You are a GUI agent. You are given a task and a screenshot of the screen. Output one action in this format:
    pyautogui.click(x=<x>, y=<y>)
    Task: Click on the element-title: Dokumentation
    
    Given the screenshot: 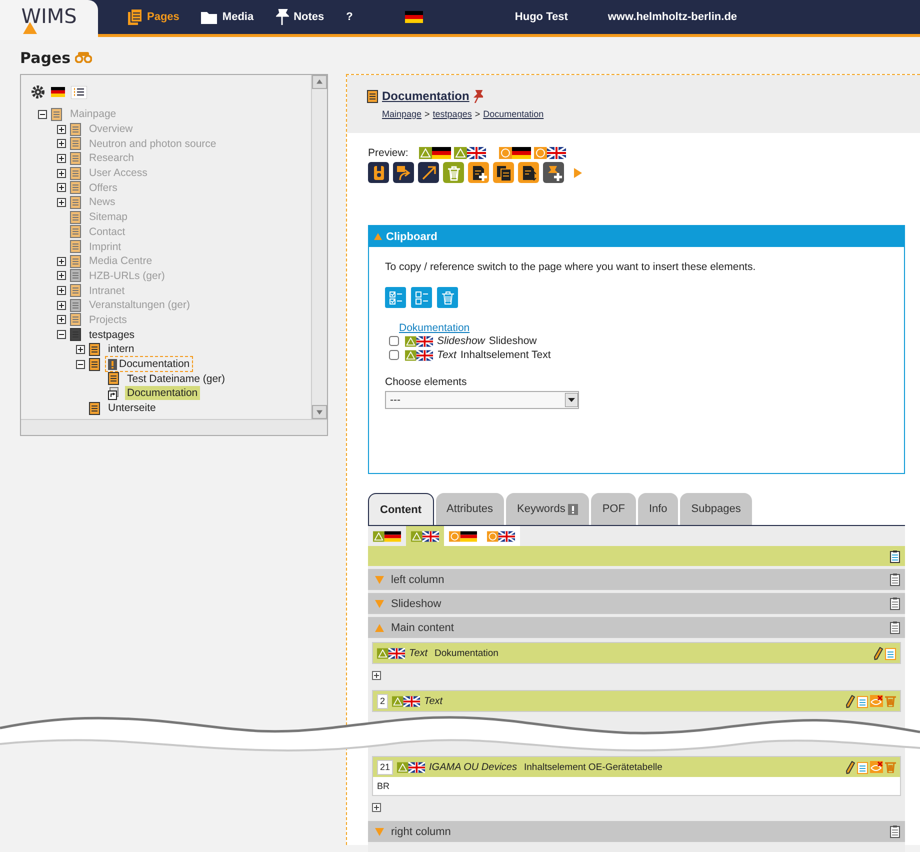 What is the action you would take?
    pyautogui.click(x=466, y=653)
    